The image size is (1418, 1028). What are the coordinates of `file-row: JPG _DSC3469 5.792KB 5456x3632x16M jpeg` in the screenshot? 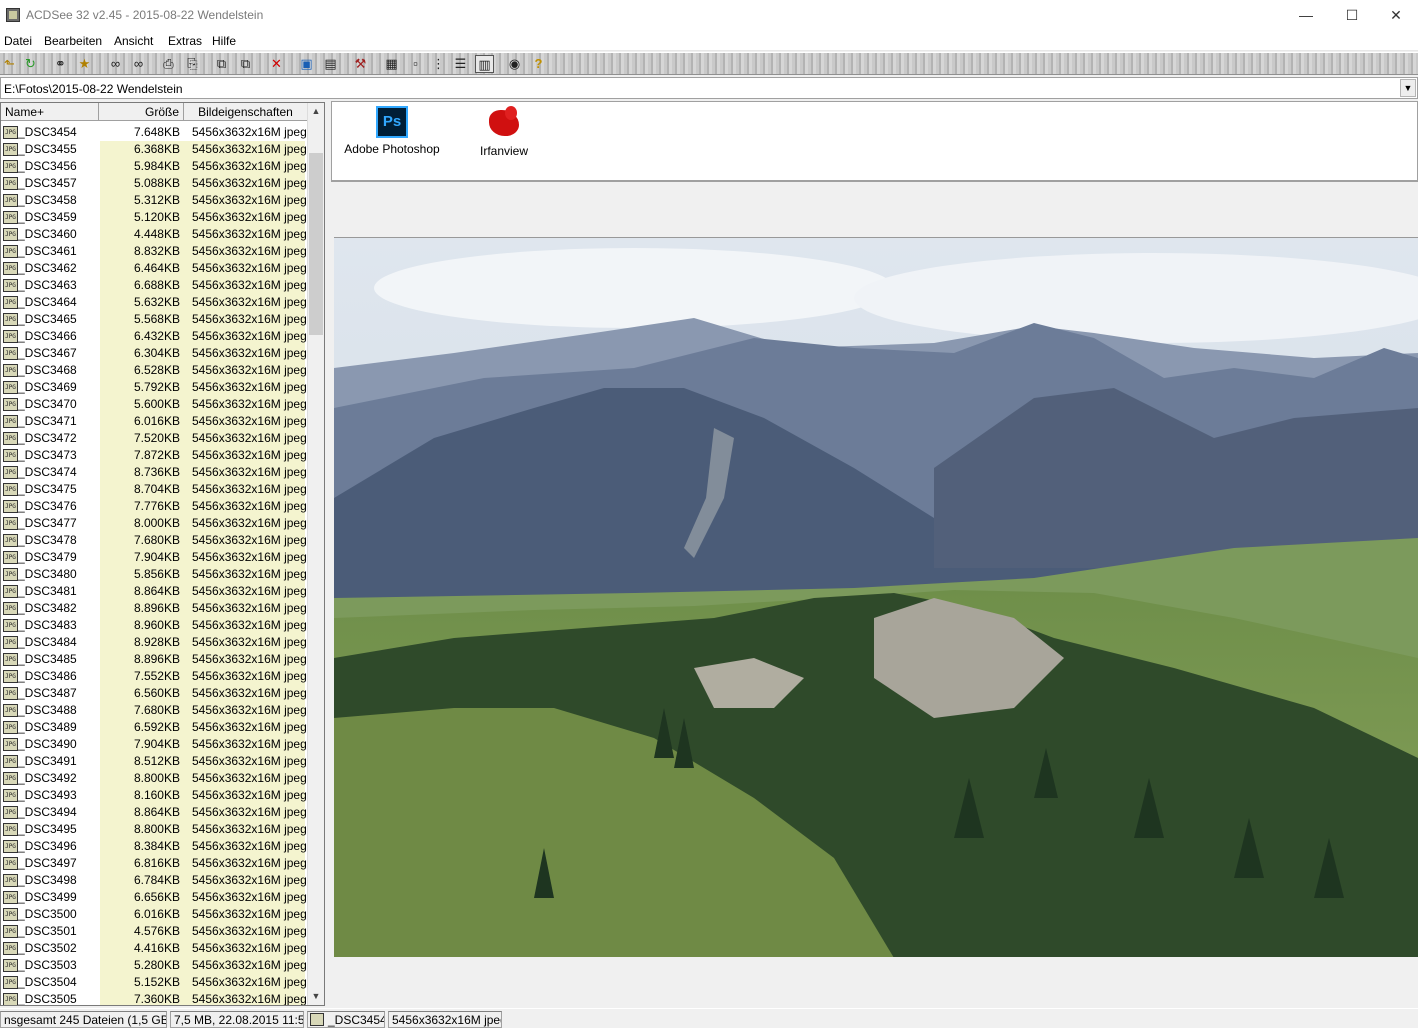 It's located at (154, 387).